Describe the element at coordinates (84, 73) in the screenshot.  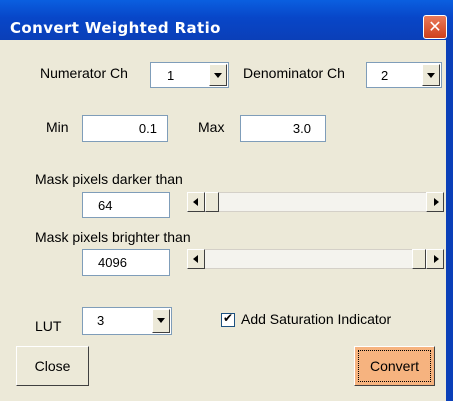
I see `numerator-label: Numerator Ch` at that location.